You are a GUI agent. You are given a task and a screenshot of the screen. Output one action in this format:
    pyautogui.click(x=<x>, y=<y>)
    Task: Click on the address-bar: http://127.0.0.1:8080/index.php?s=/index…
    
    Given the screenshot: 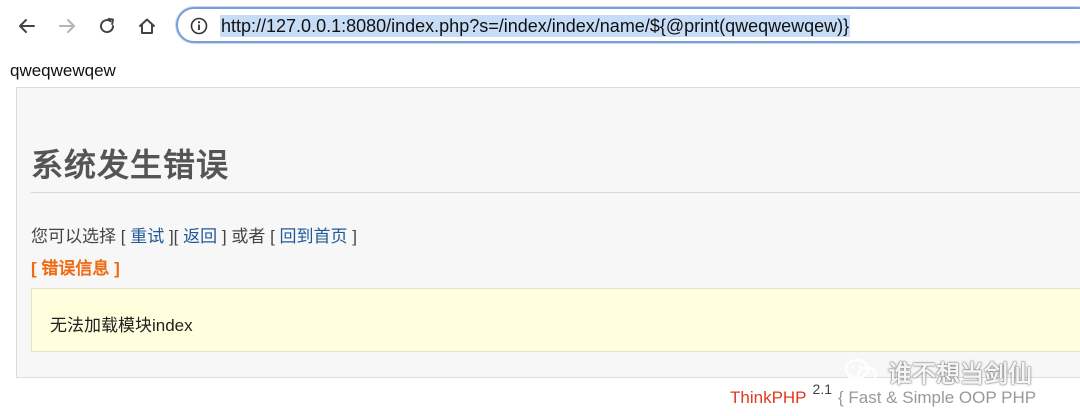 What is the action you would take?
    pyautogui.click(x=628, y=25)
    